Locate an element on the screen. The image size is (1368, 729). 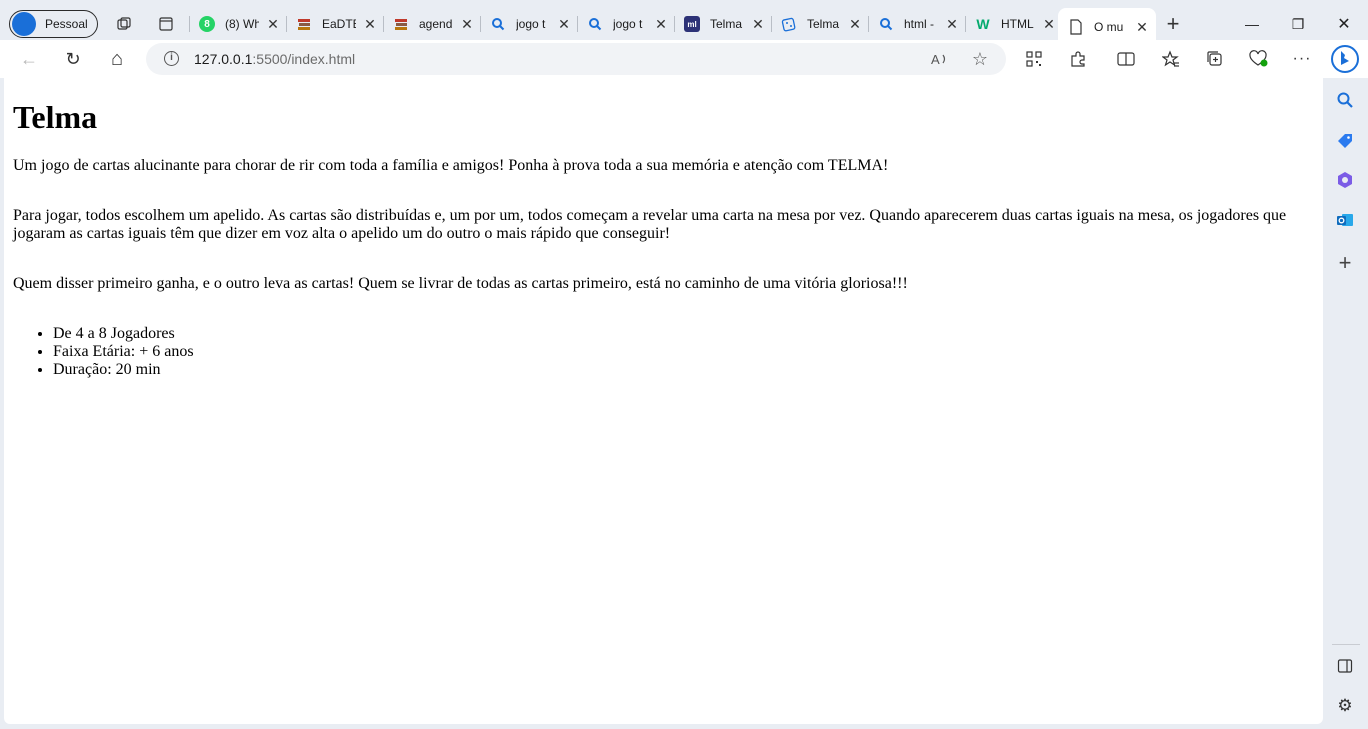
tab-search-jogo-1: jogo t ✕ is located at coordinates (528, 24).